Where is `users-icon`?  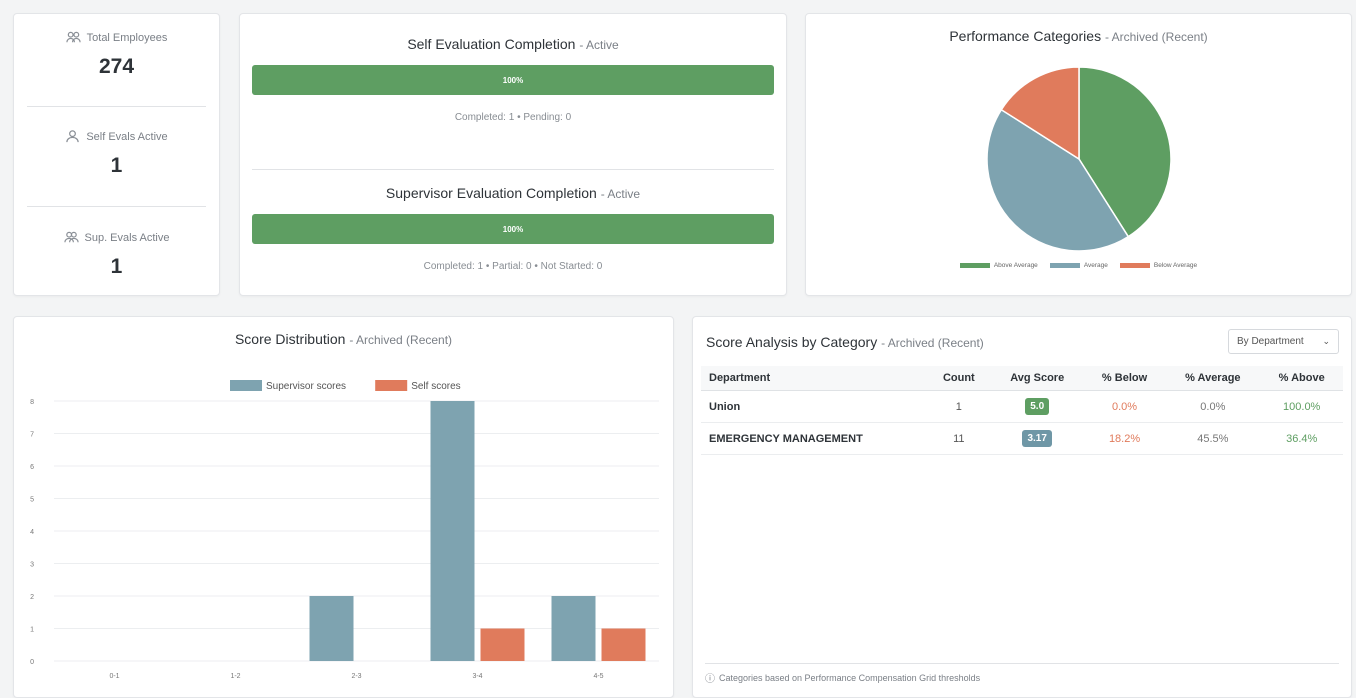
users-icon is located at coordinates (73, 37).